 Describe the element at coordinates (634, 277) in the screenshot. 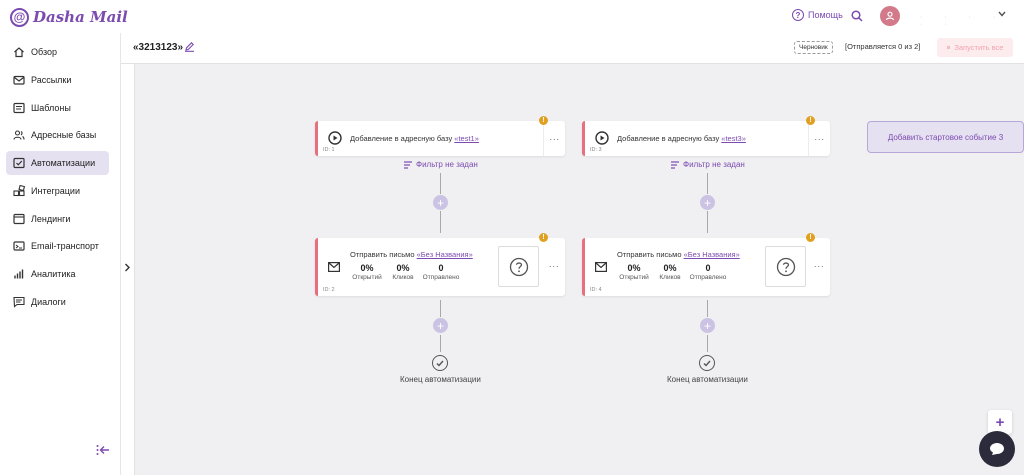

I see `opens-label: Открытий` at that location.